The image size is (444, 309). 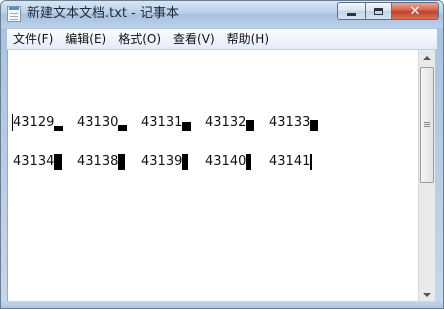 What do you see at coordinates (101, 162) in the screenshot?
I see `text-token: 43138` at bounding box center [101, 162].